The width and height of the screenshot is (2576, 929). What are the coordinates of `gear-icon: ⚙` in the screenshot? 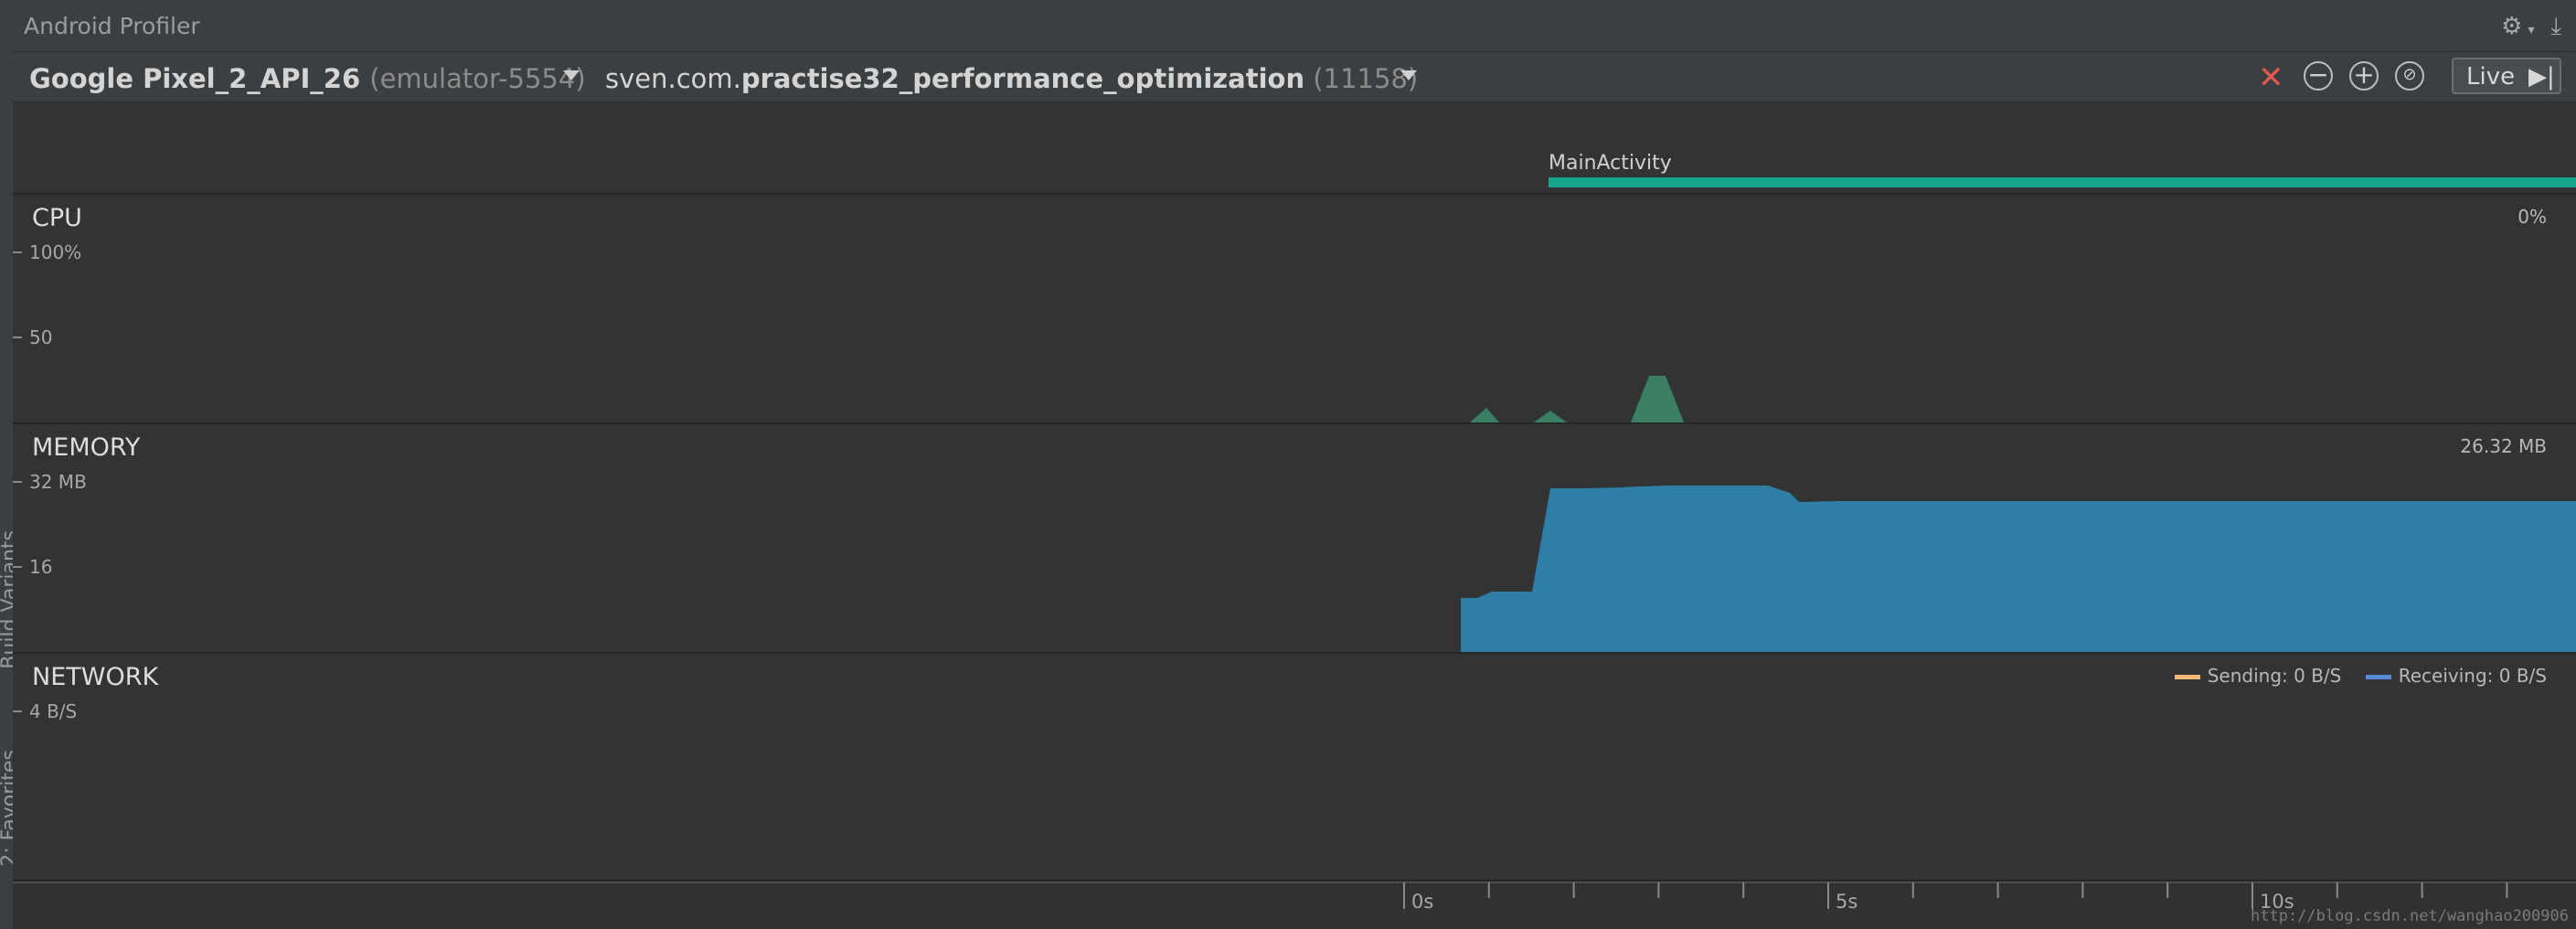 It's located at (2511, 27).